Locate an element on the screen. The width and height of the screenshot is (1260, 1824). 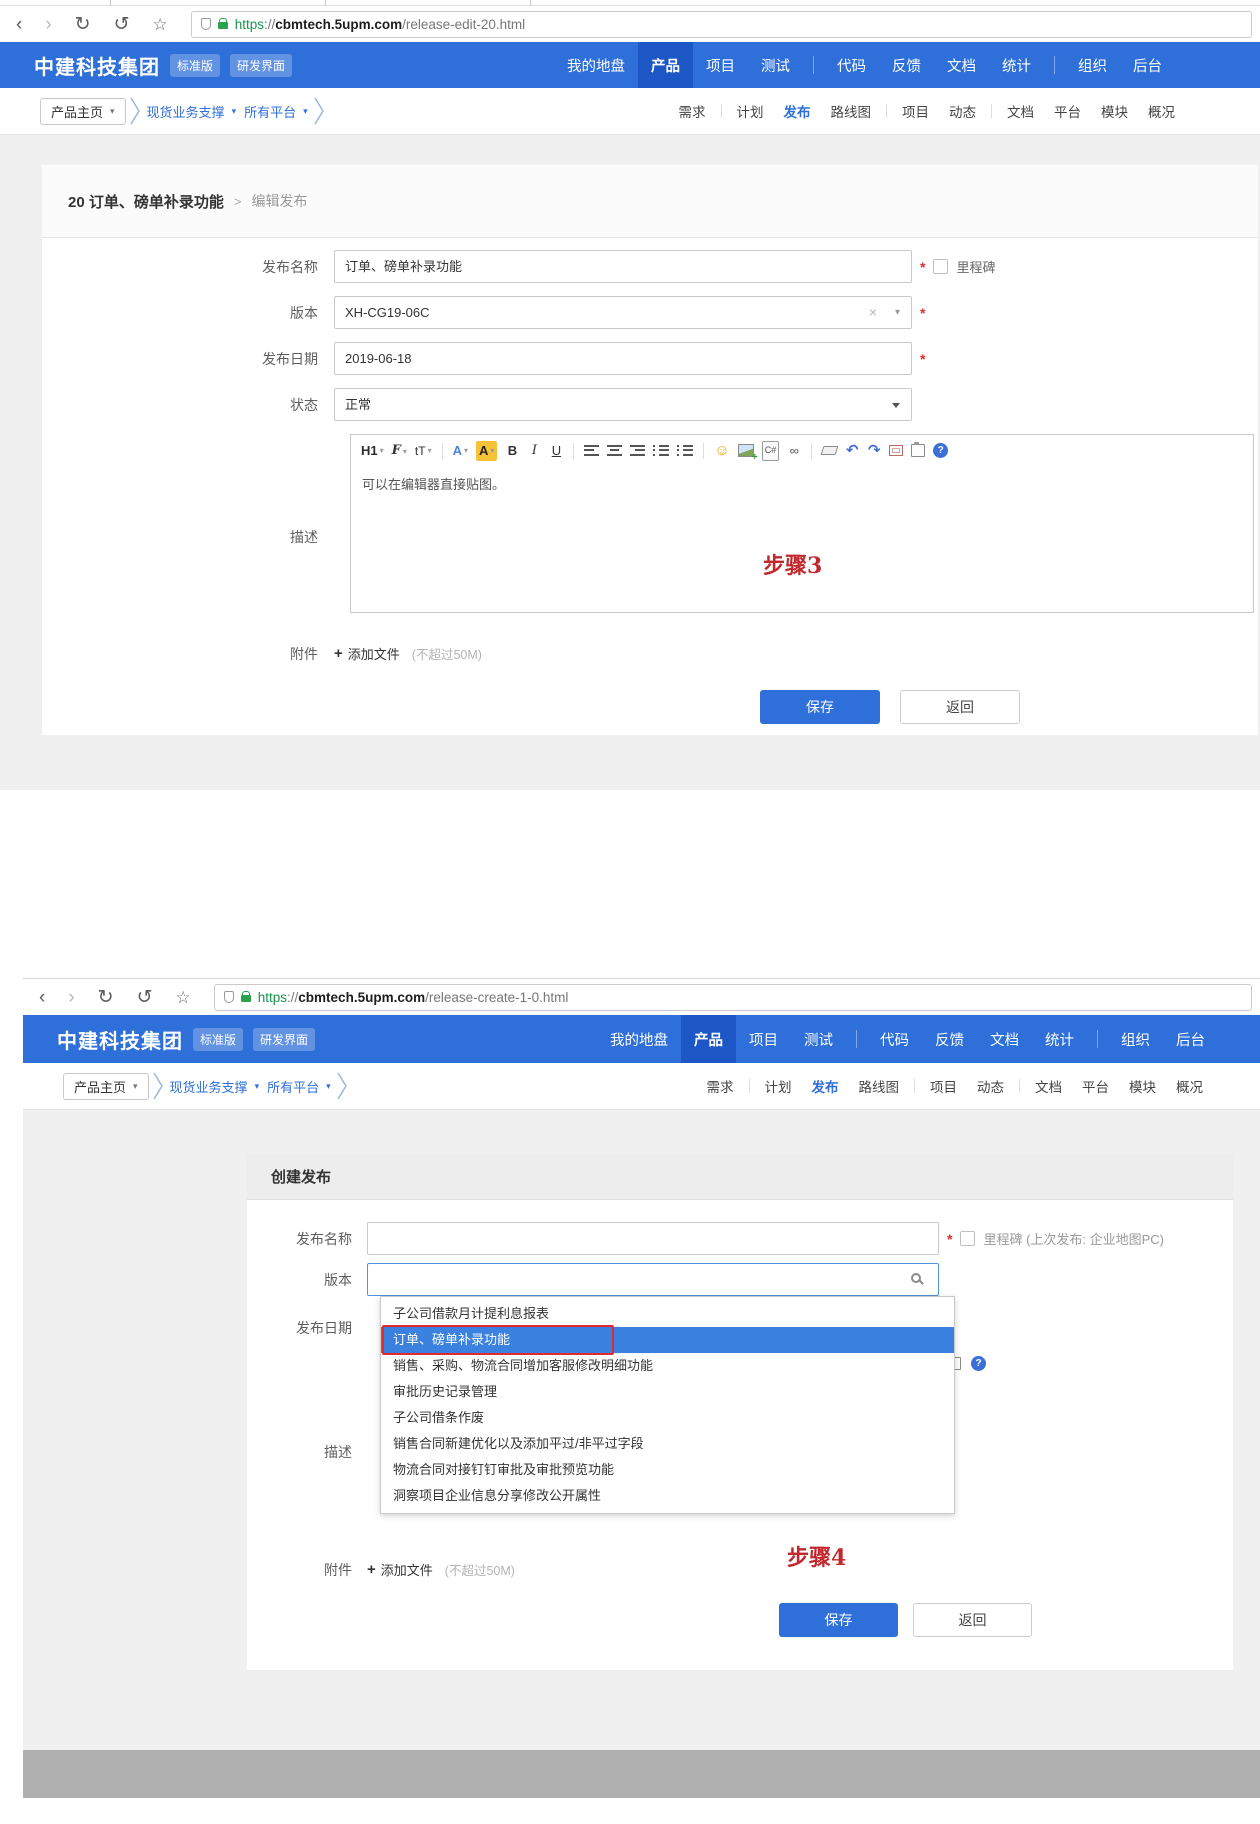
description-editor: 可以在编辑器直接贴图。 is located at coordinates (802, 539).